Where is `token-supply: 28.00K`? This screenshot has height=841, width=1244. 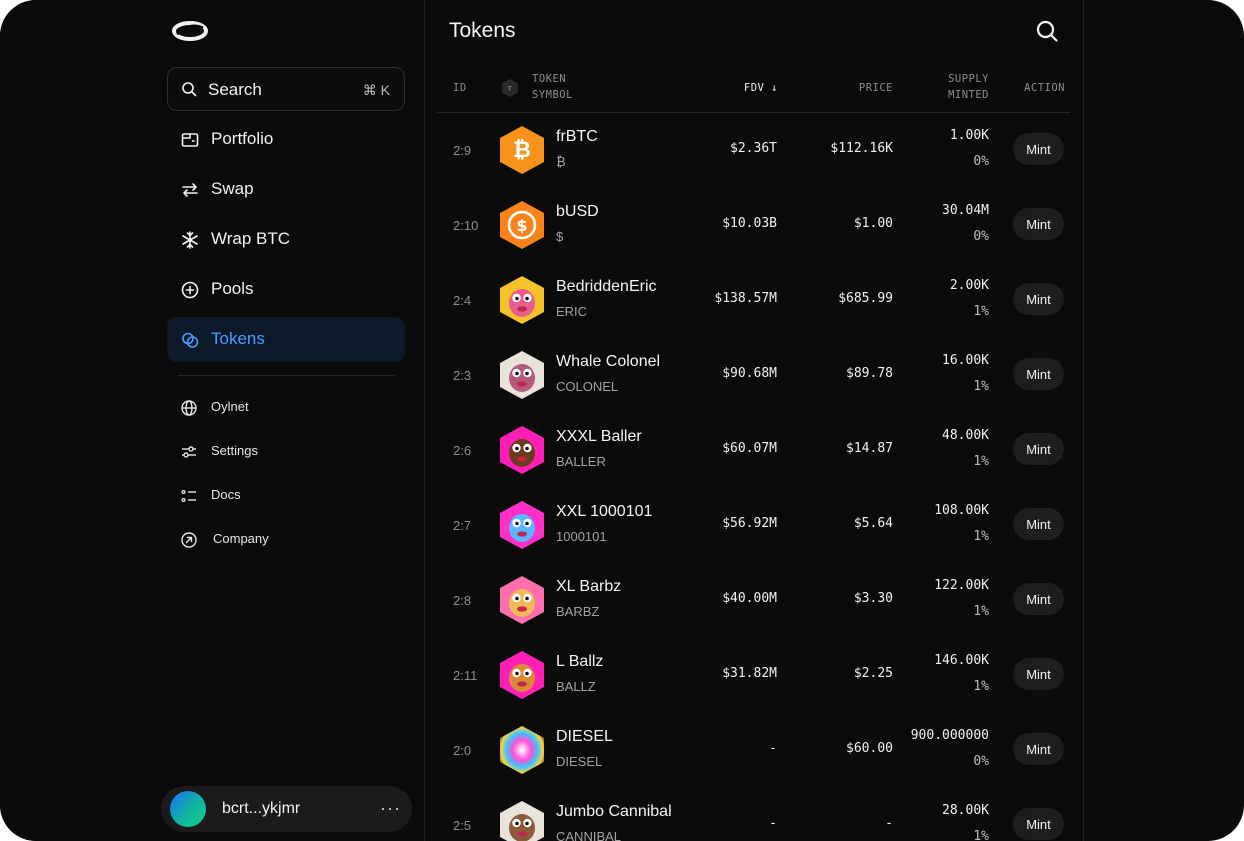
token-supply: 28.00K is located at coordinates (965, 810).